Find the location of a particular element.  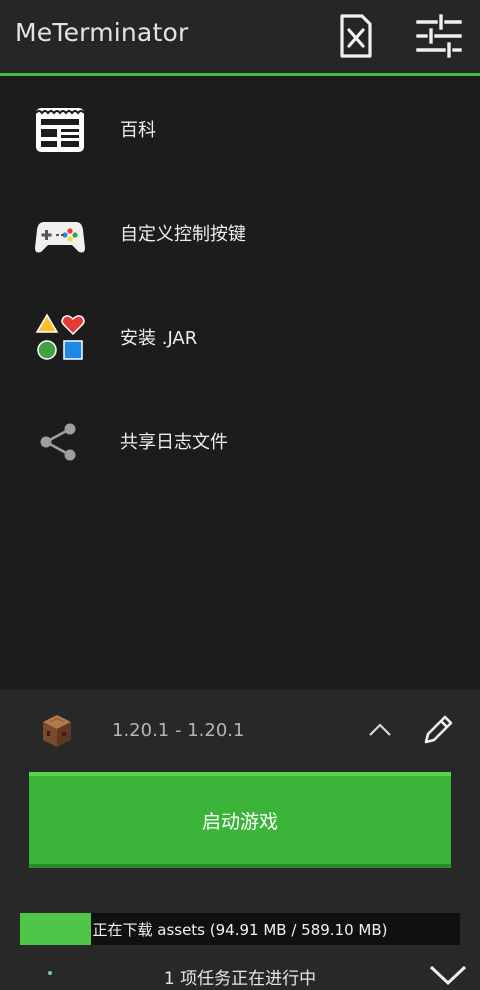

download-status: 正在下载 assets (94.91 MB / 589.10 MB) is located at coordinates (240, 929).